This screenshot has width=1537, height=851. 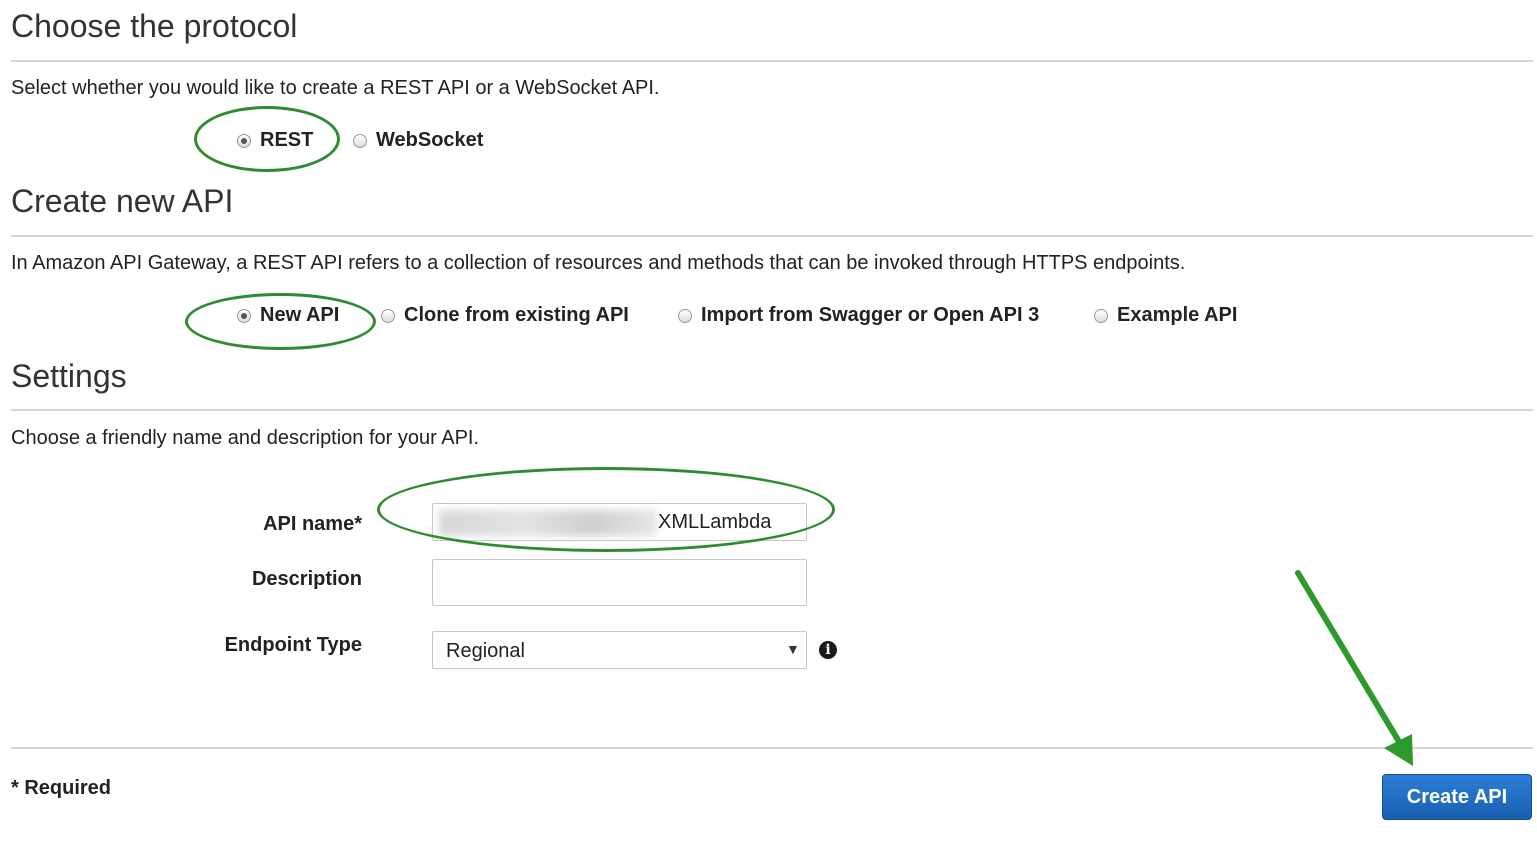 I want to click on radio-import-swagger-dot, so click(x=685, y=315).